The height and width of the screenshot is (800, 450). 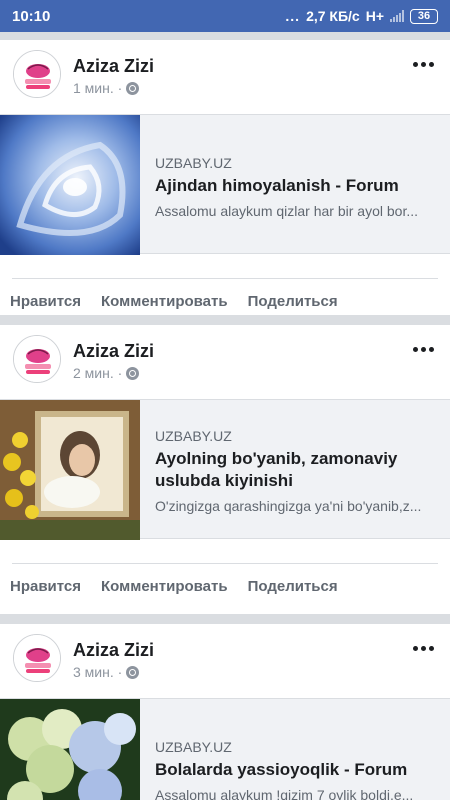 I want to click on post-time: 3 мин. ·, so click(x=97, y=672).